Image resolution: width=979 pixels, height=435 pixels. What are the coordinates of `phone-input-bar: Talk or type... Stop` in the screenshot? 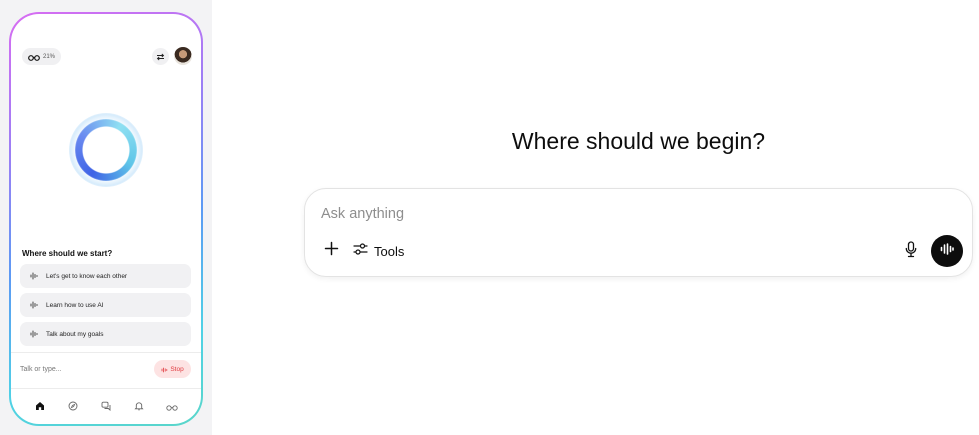 It's located at (106, 370).